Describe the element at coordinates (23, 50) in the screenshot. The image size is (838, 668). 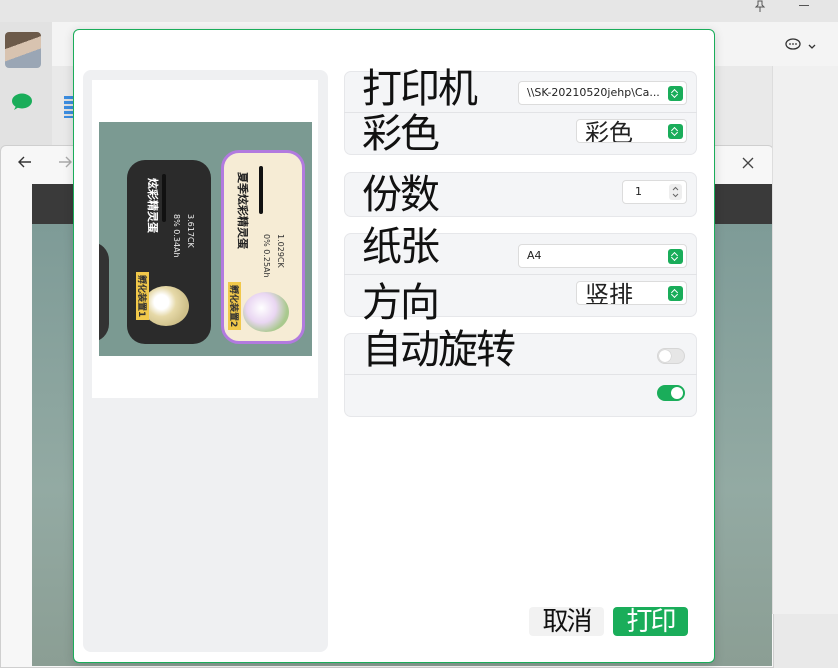
I see `avatar` at that location.